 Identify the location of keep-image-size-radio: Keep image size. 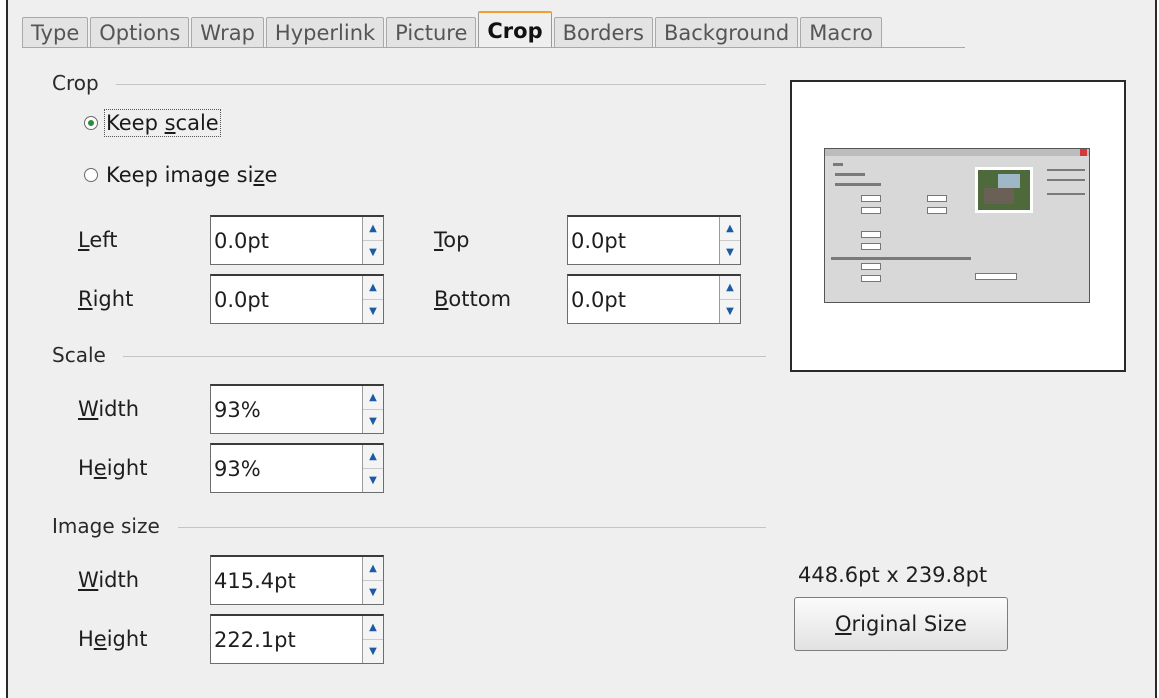
(180, 175).